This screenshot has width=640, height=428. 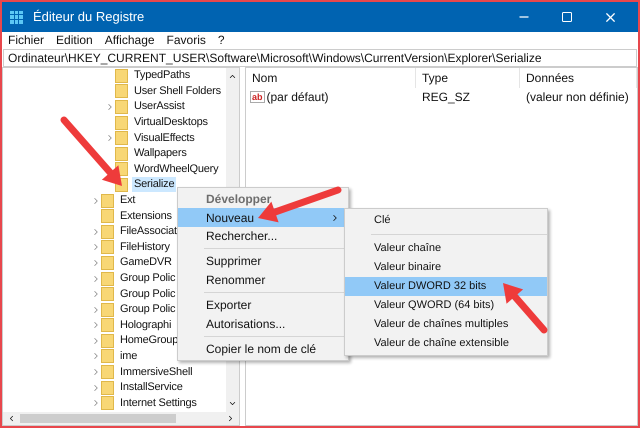 I want to click on value-name: (par défaut), so click(x=297, y=97).